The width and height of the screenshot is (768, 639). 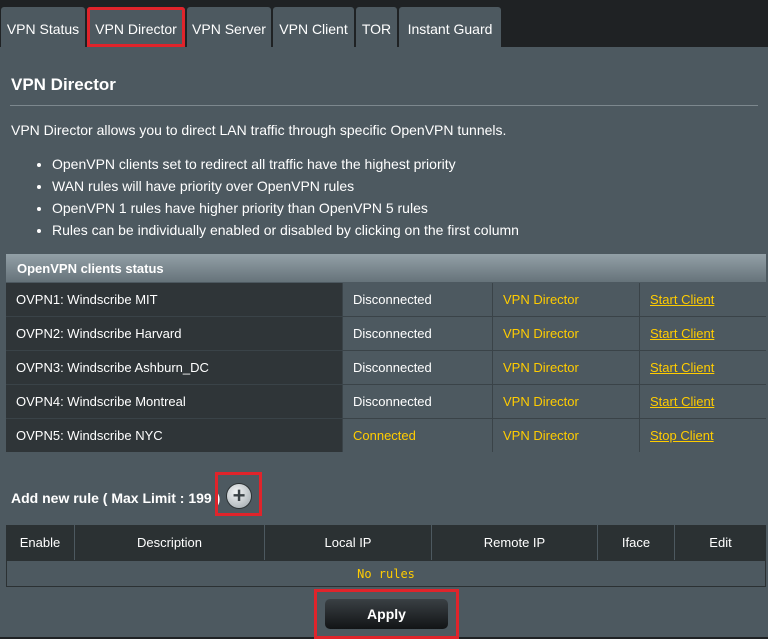 I want to click on tab-vpn-server: VPN Server, so click(x=229, y=27).